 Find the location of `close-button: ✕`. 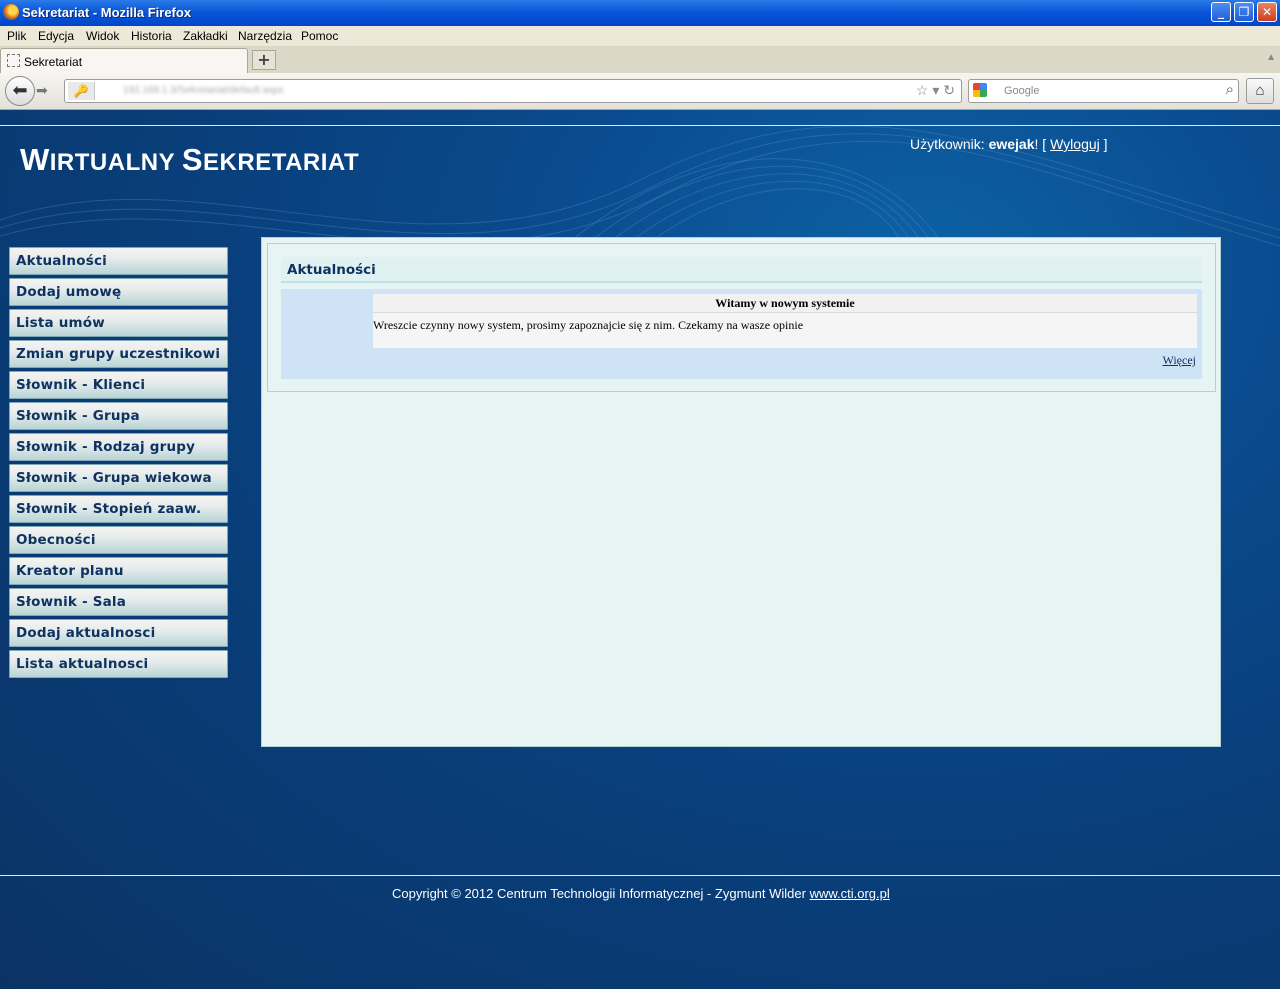

close-button: ✕ is located at coordinates (1267, 12).